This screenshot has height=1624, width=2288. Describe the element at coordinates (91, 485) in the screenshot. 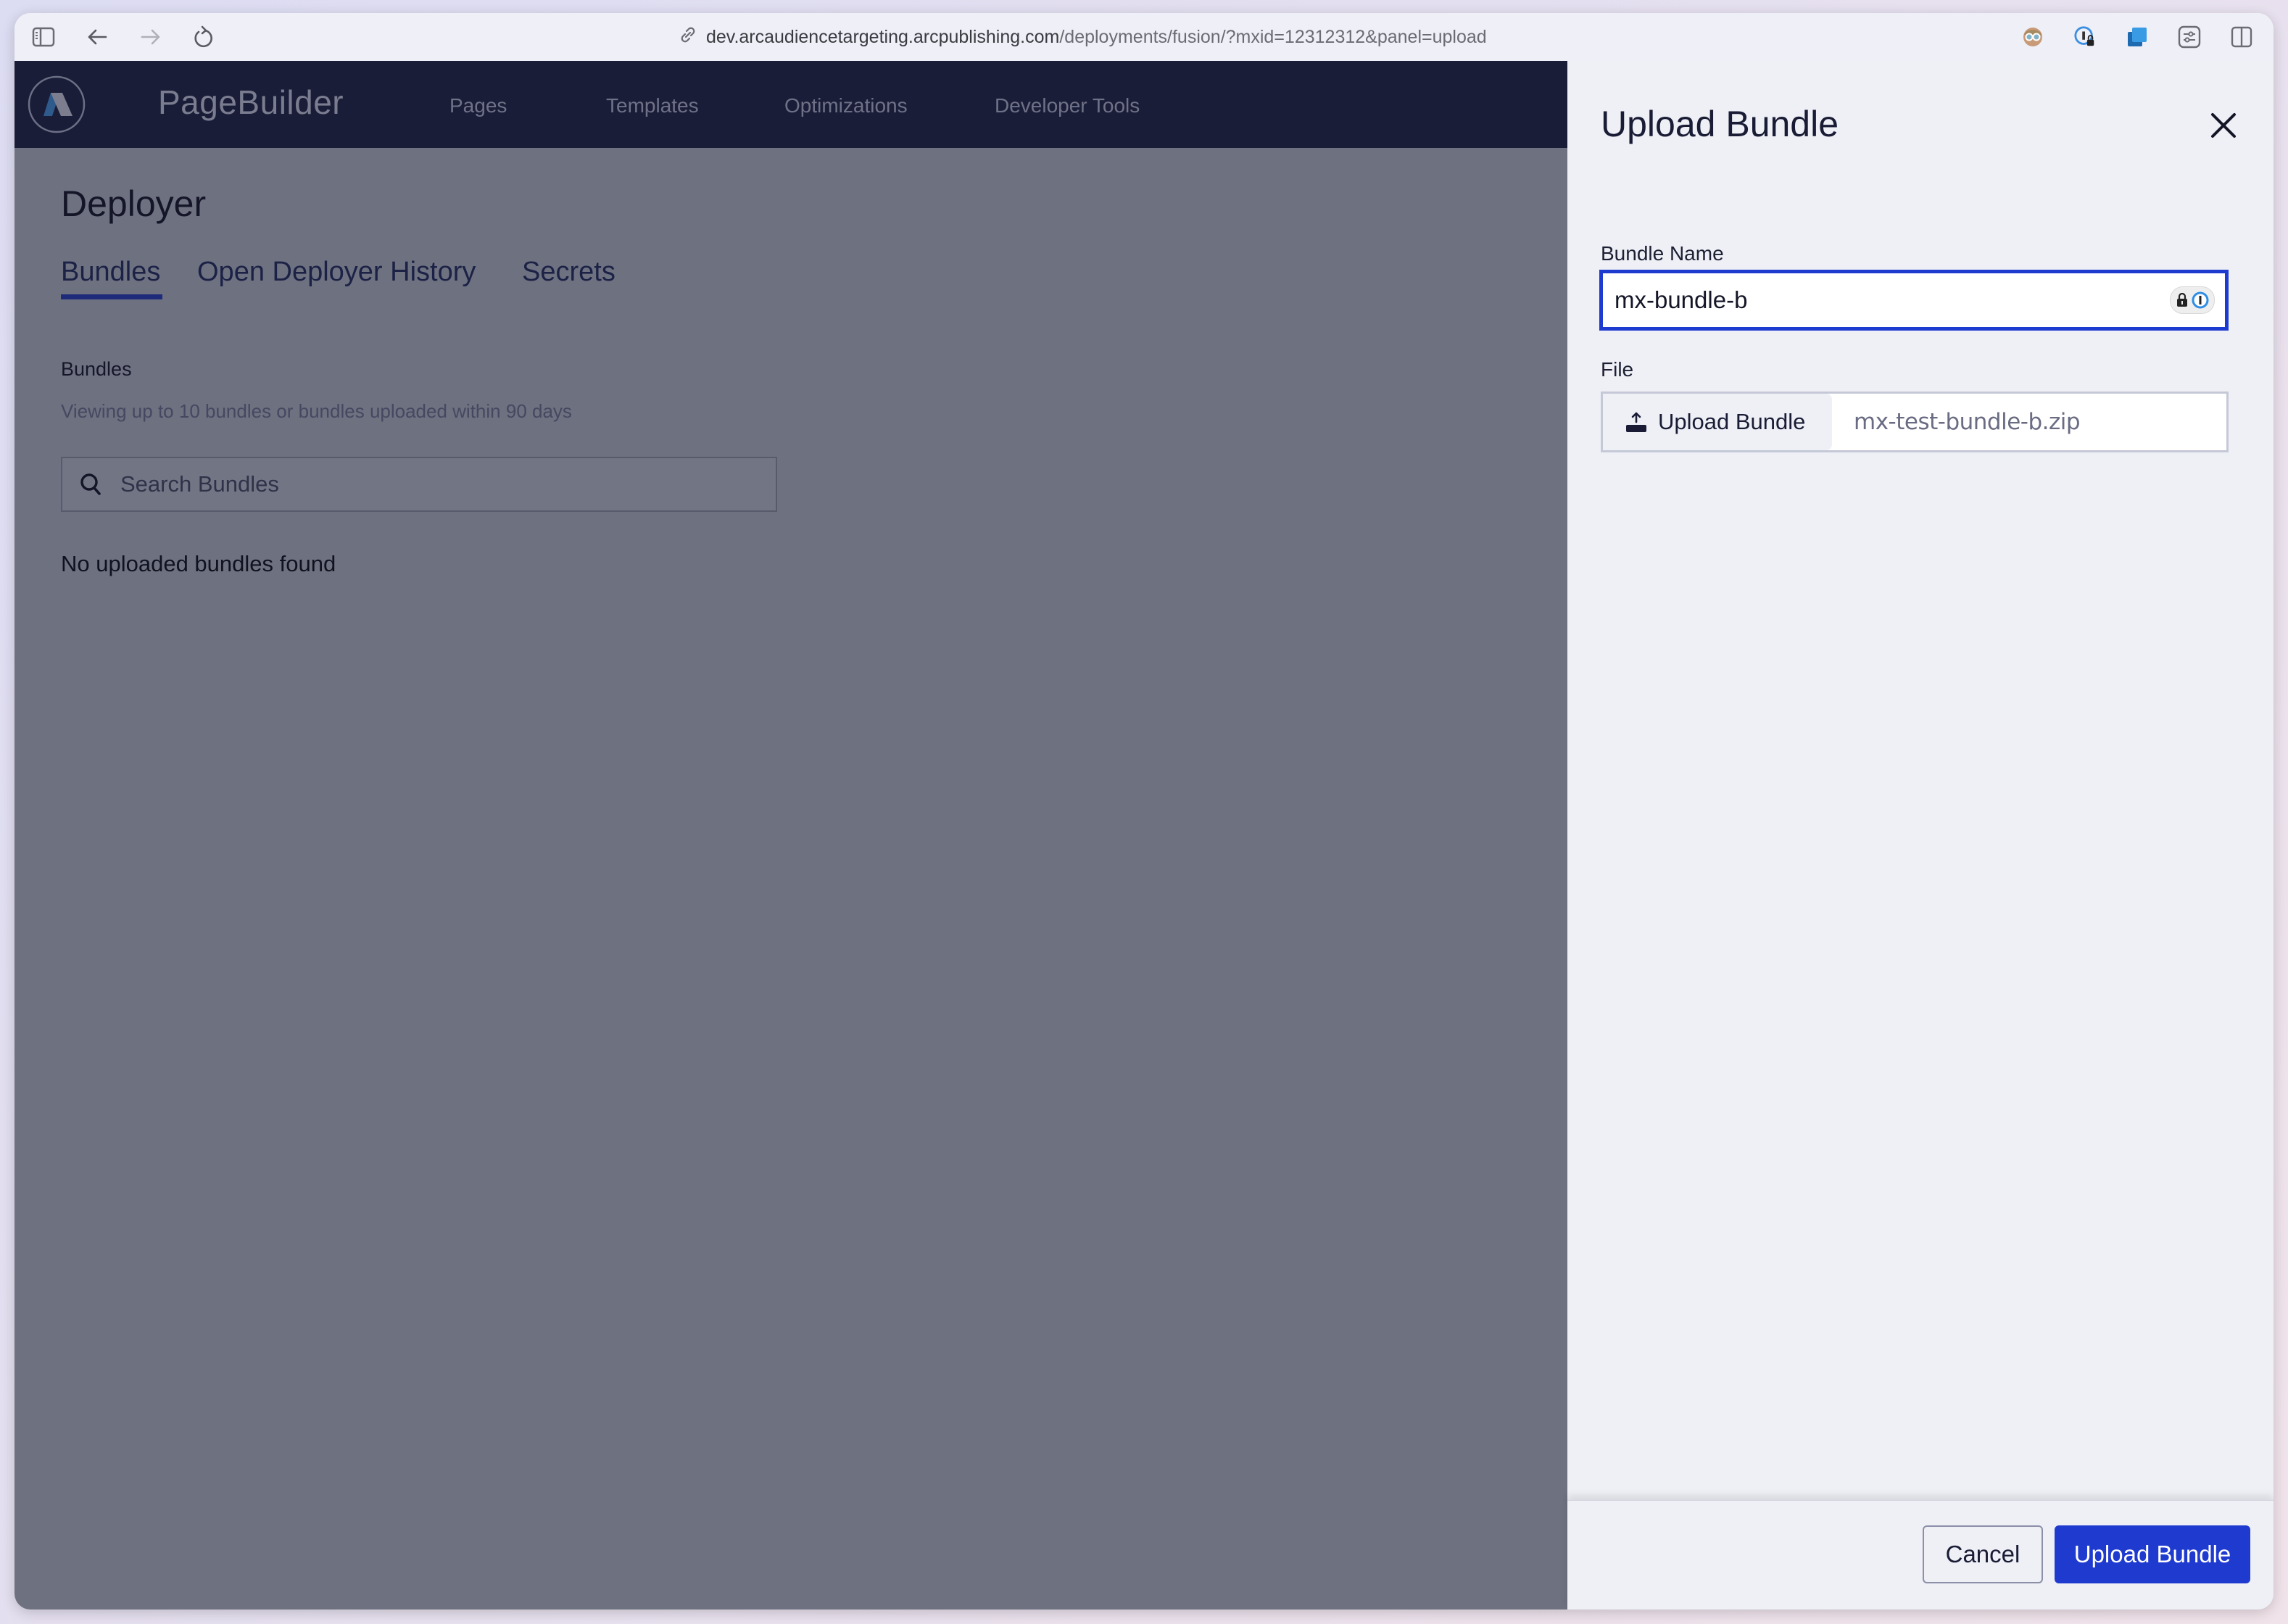

I see `search-icon` at that location.